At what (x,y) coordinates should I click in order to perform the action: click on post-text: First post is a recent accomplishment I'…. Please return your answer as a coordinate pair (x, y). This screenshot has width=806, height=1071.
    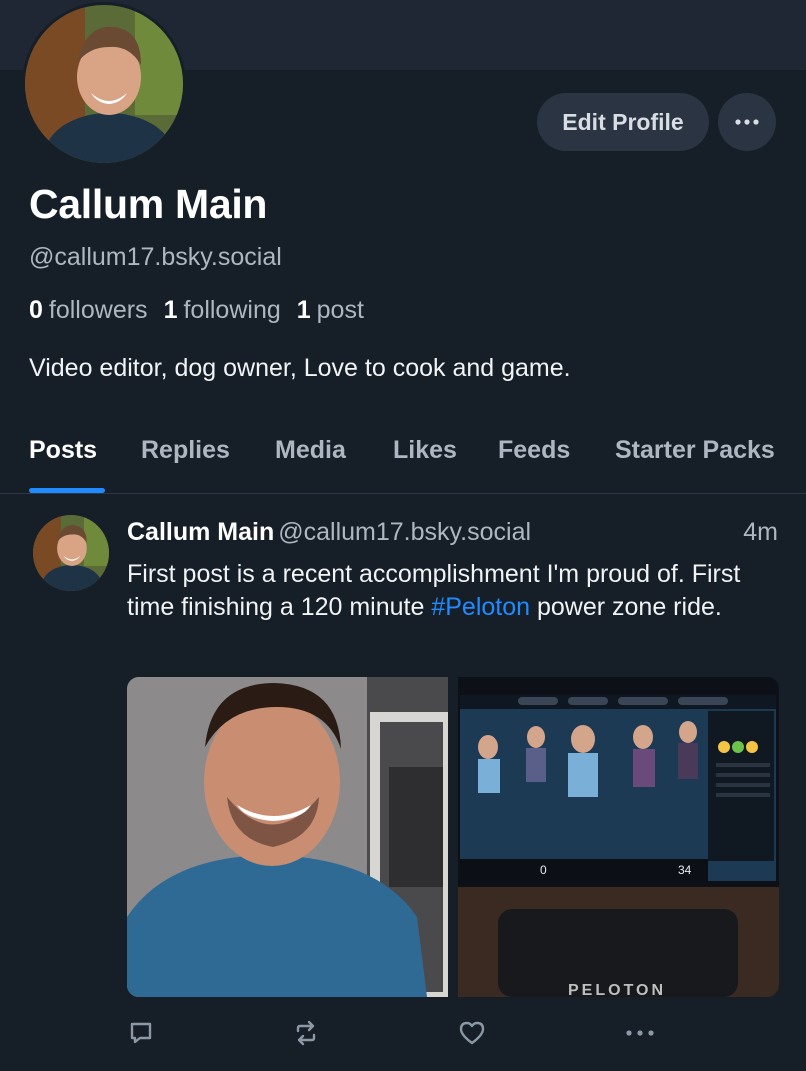
    Looking at the image, I should click on (457, 591).